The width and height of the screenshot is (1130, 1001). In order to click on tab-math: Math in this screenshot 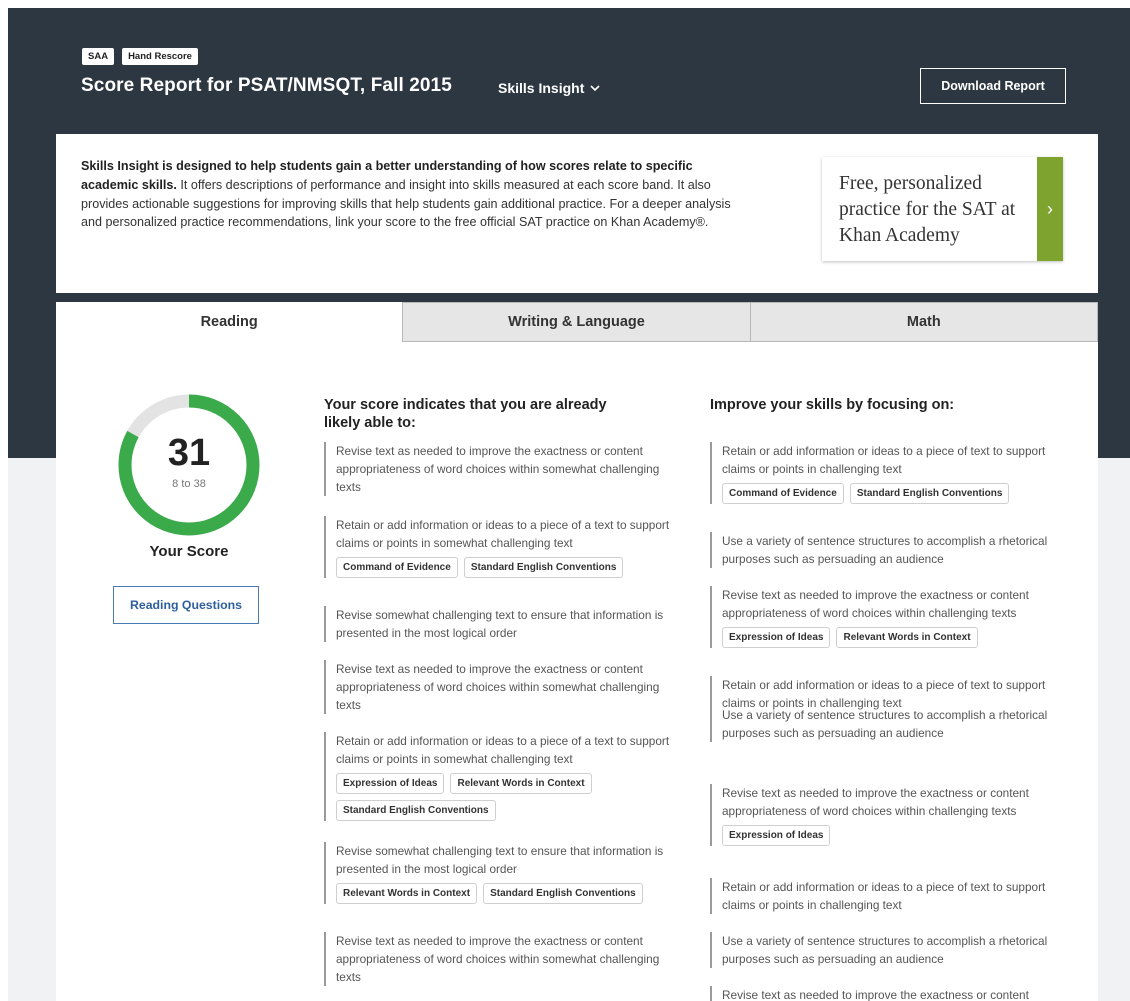, I will do `click(923, 322)`.